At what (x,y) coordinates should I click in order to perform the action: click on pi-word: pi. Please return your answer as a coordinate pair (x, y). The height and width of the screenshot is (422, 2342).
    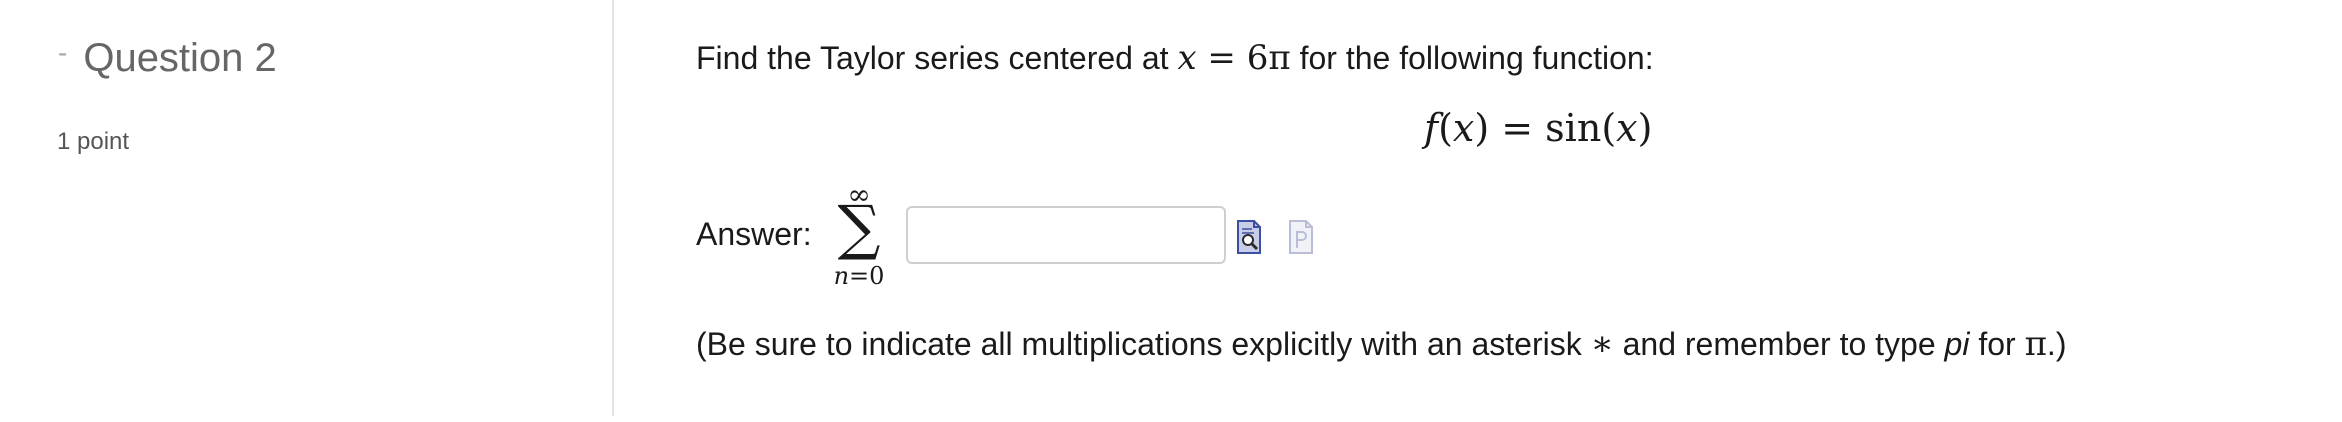
    Looking at the image, I should click on (1957, 344).